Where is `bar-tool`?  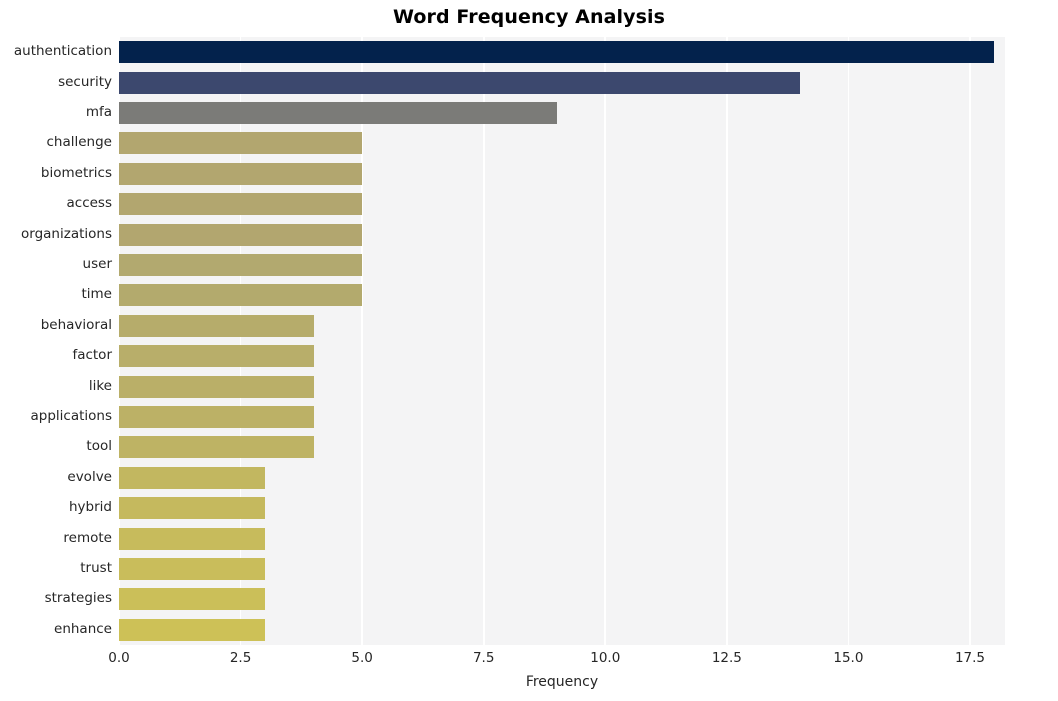 bar-tool is located at coordinates (216, 447).